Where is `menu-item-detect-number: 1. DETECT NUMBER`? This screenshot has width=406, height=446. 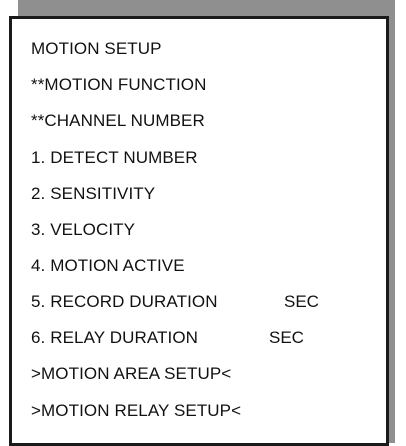 menu-item-detect-number: 1. DETECT NUMBER is located at coordinates (114, 158).